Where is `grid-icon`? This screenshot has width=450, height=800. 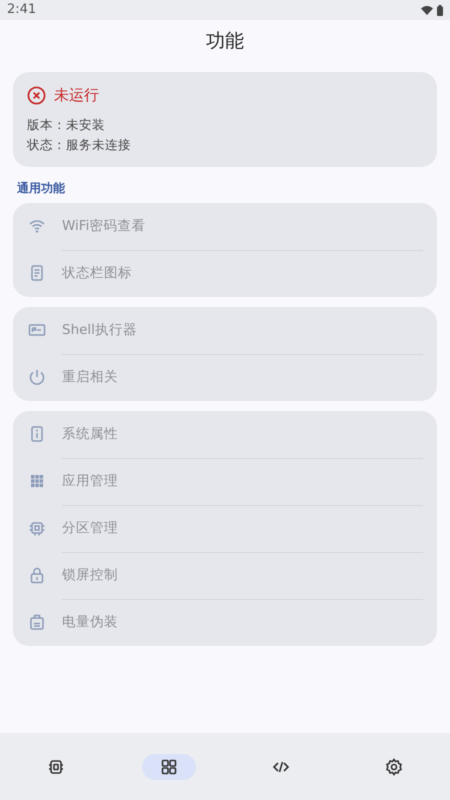
grid-icon is located at coordinates (168, 766).